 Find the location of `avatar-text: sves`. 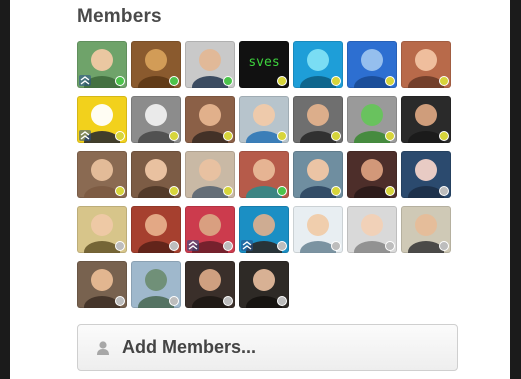

avatar-text: sves is located at coordinates (264, 62).